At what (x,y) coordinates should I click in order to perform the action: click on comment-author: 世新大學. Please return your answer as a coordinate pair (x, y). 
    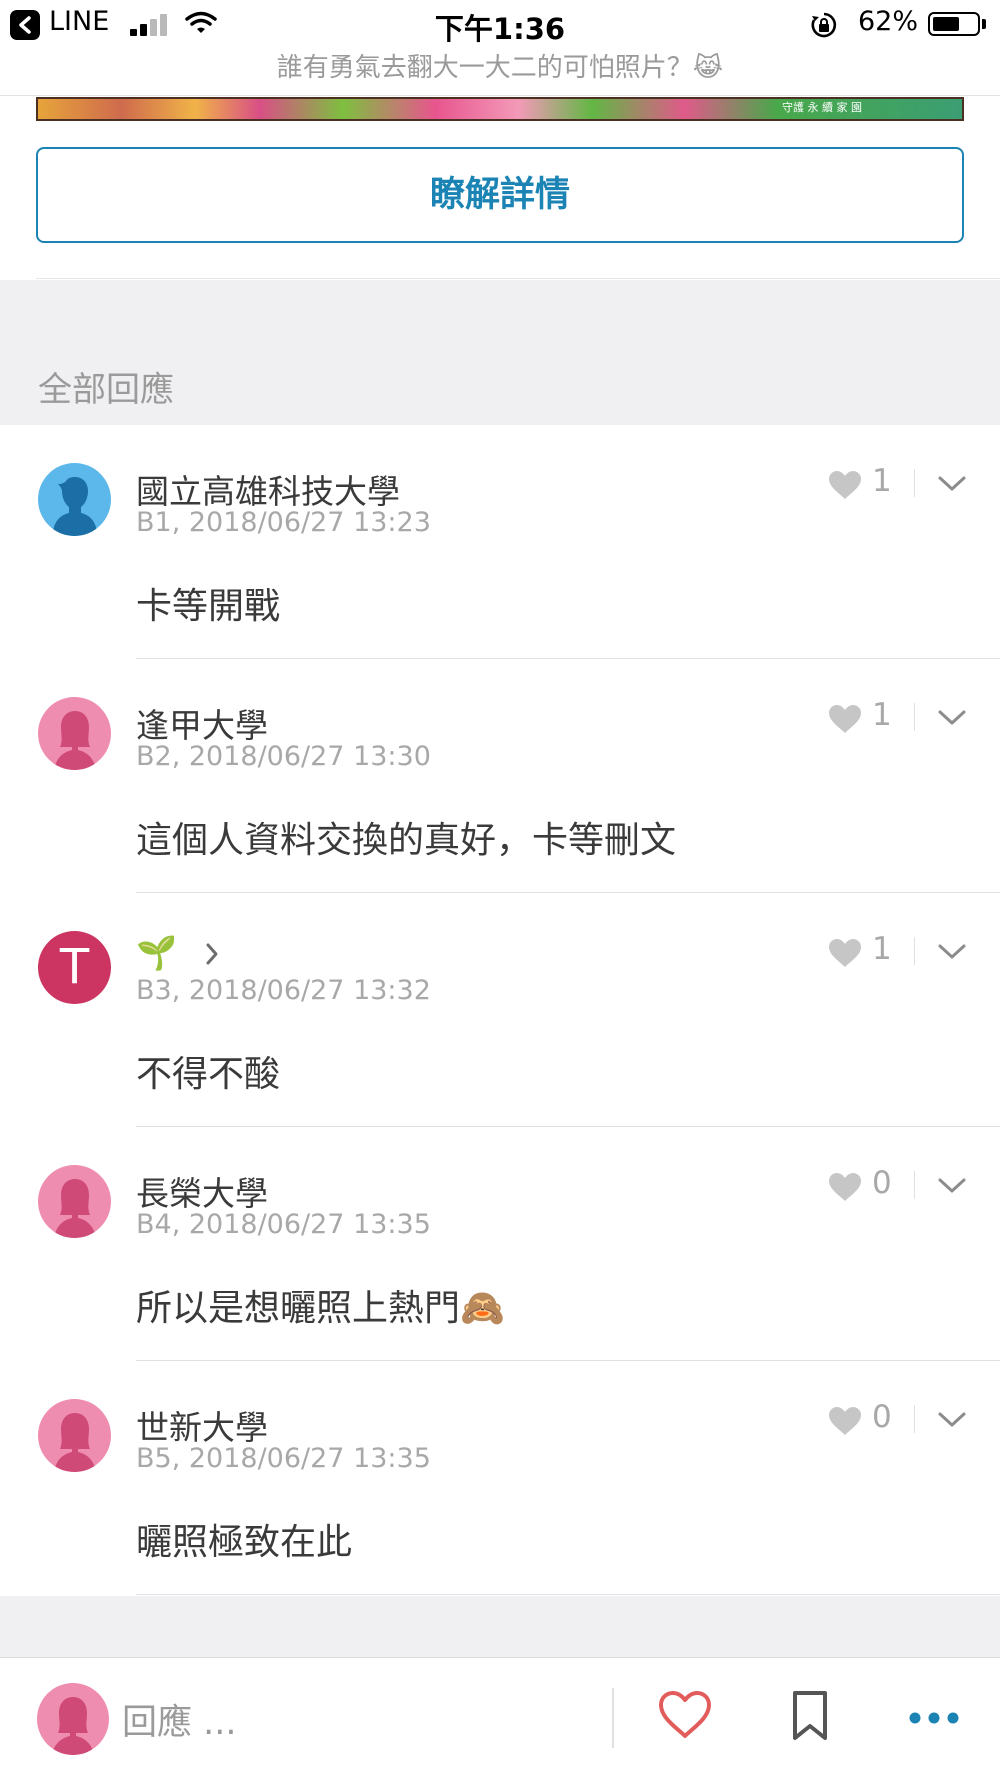
    Looking at the image, I should click on (202, 1425).